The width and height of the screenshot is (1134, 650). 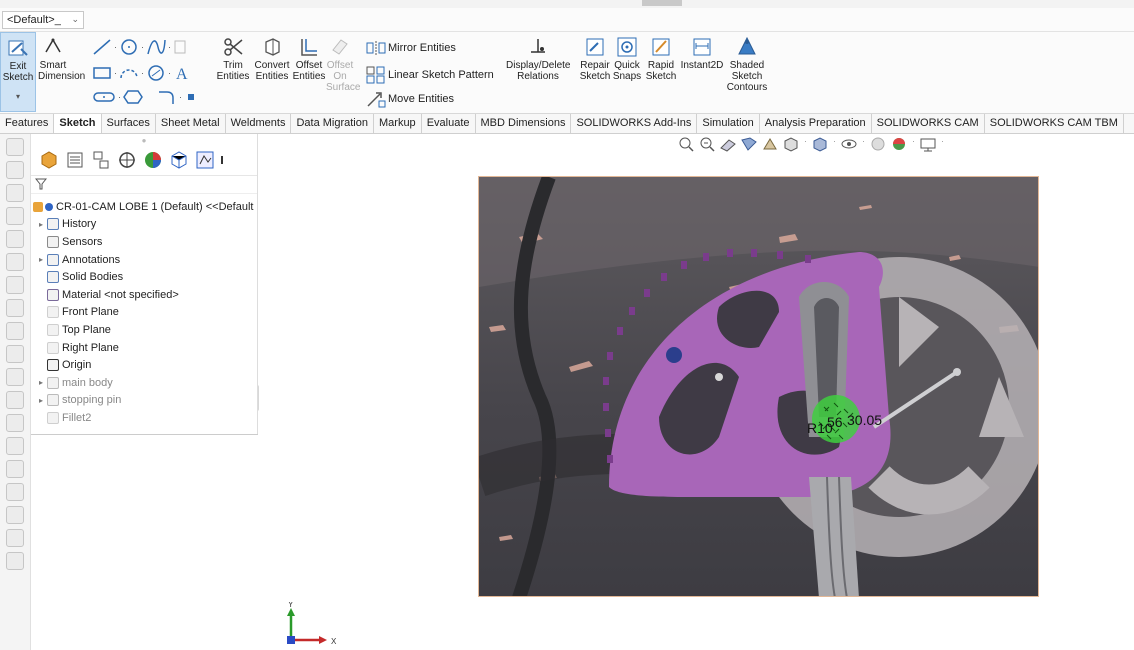 What do you see at coordinates (791, 144) in the screenshot?
I see `view-orientation-icon` at bounding box center [791, 144].